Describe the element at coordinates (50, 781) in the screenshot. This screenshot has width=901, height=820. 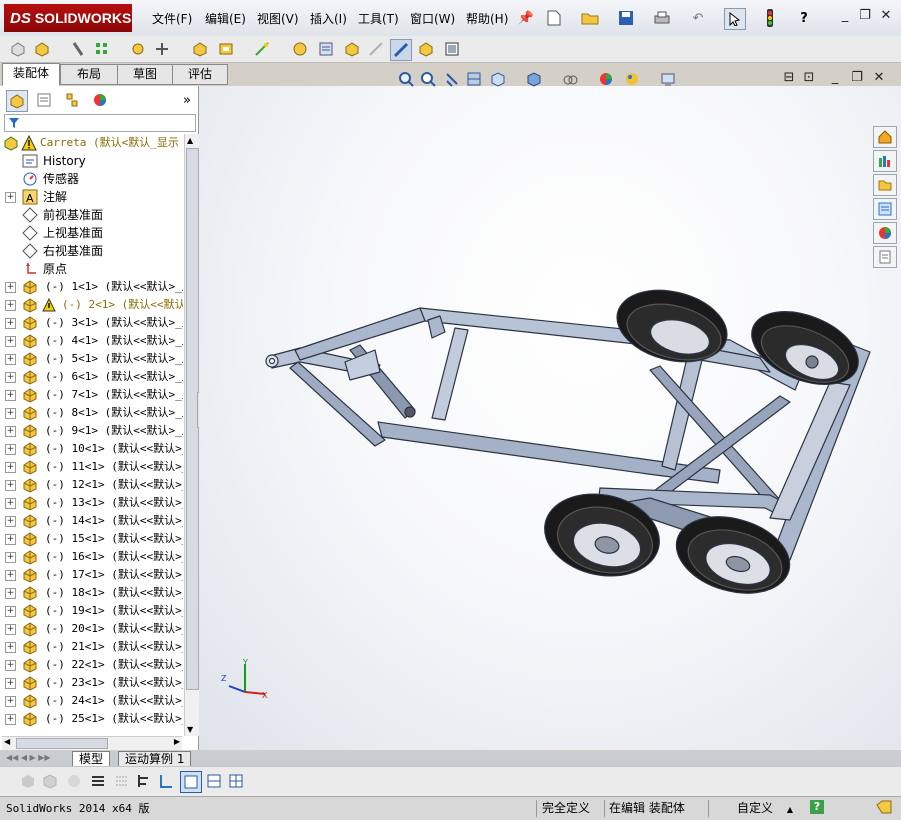
I see `shaded-edges-icon` at that location.